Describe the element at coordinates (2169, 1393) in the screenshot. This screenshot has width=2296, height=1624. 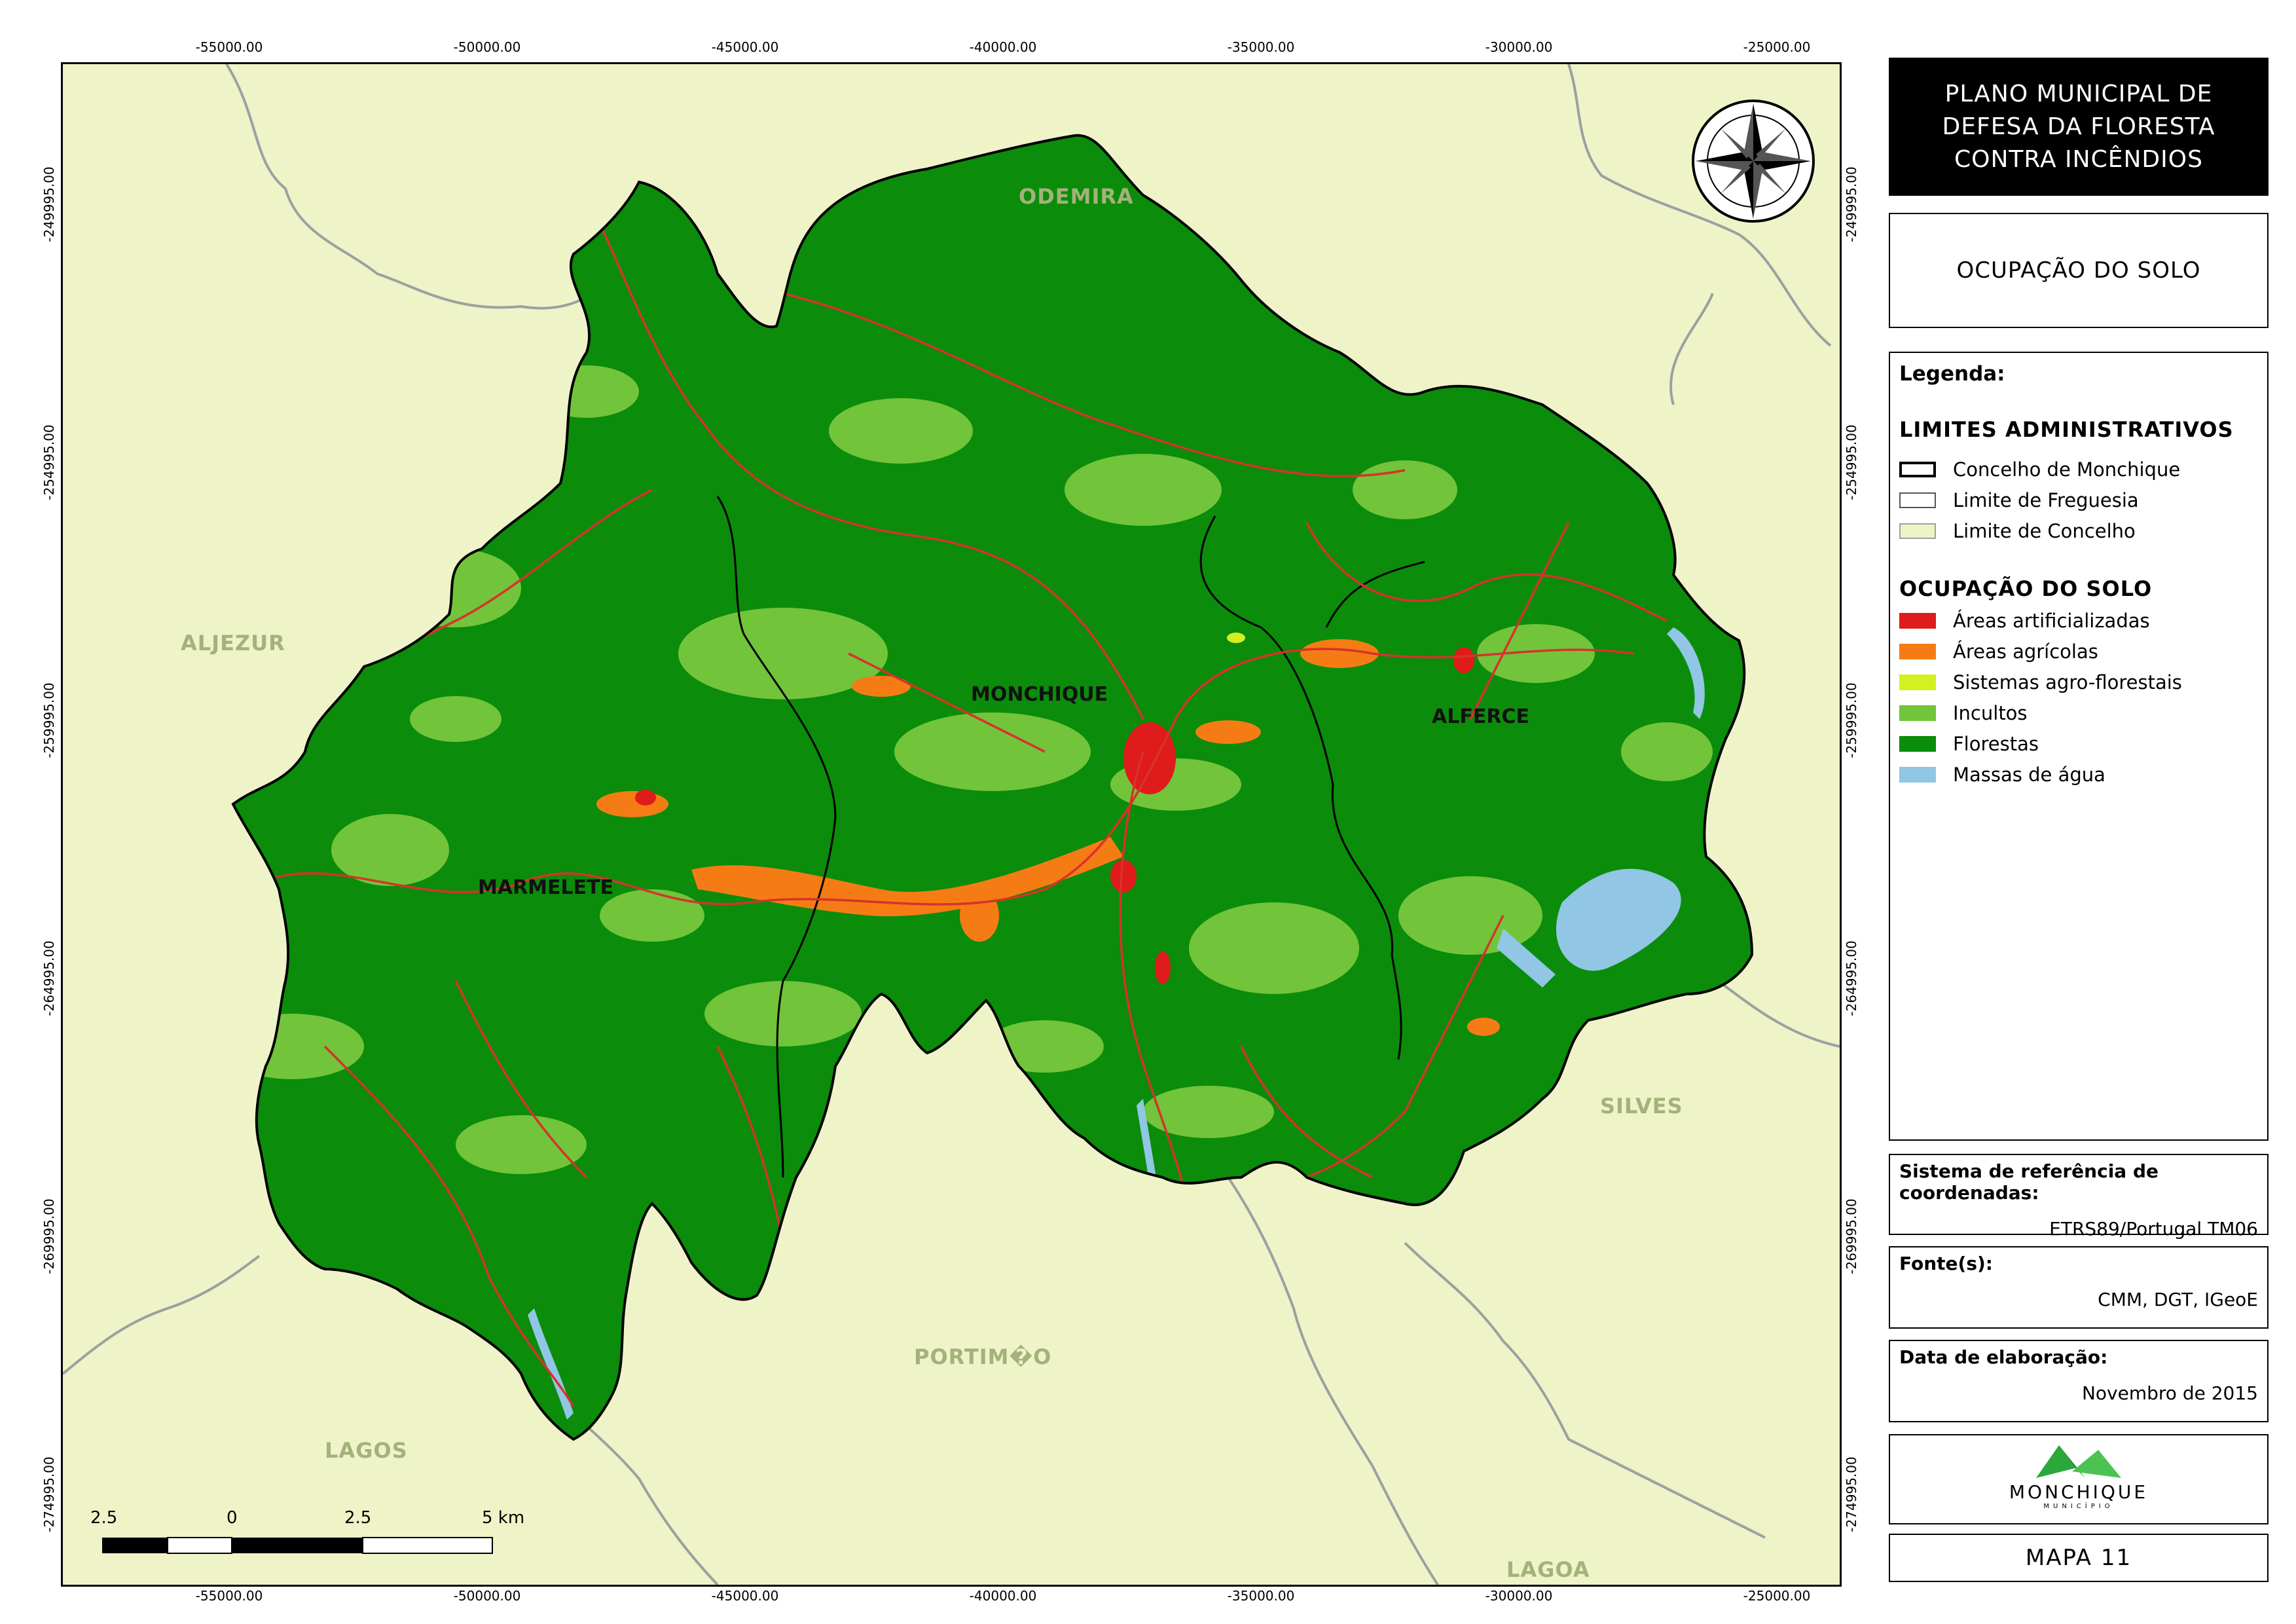
I see `date-value: Novembro de 2015` at that location.